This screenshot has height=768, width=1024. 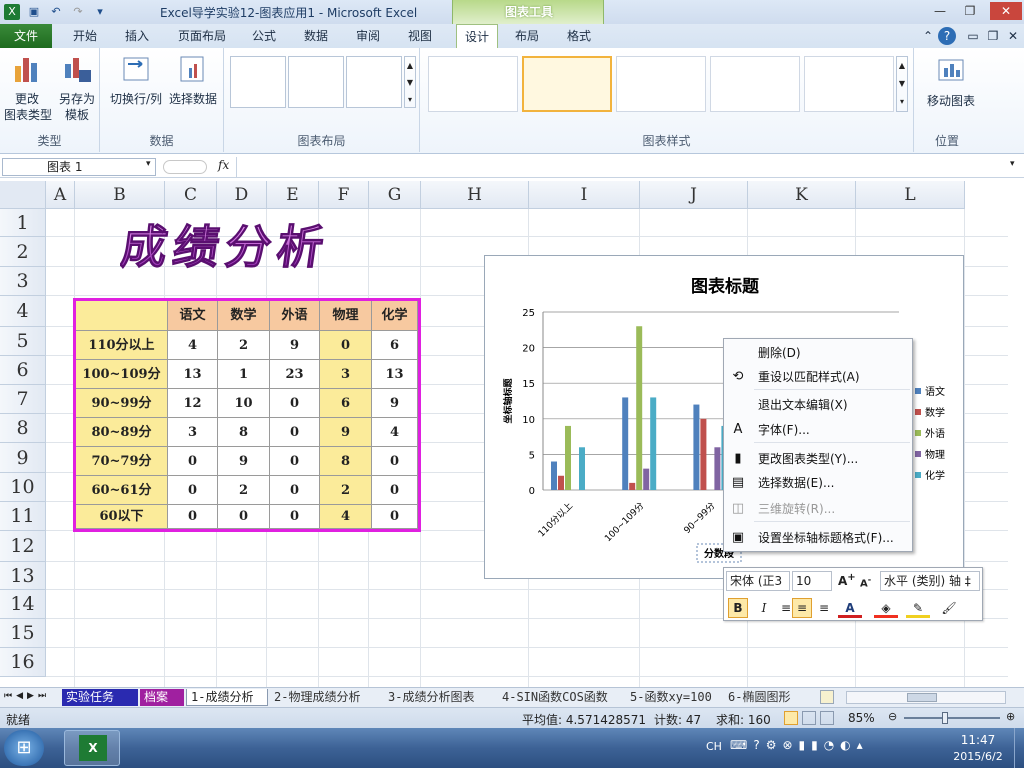 What do you see at coordinates (27, 696) in the screenshot?
I see `sheet-nav-icon: ⏮◀▶⏭` at bounding box center [27, 696].